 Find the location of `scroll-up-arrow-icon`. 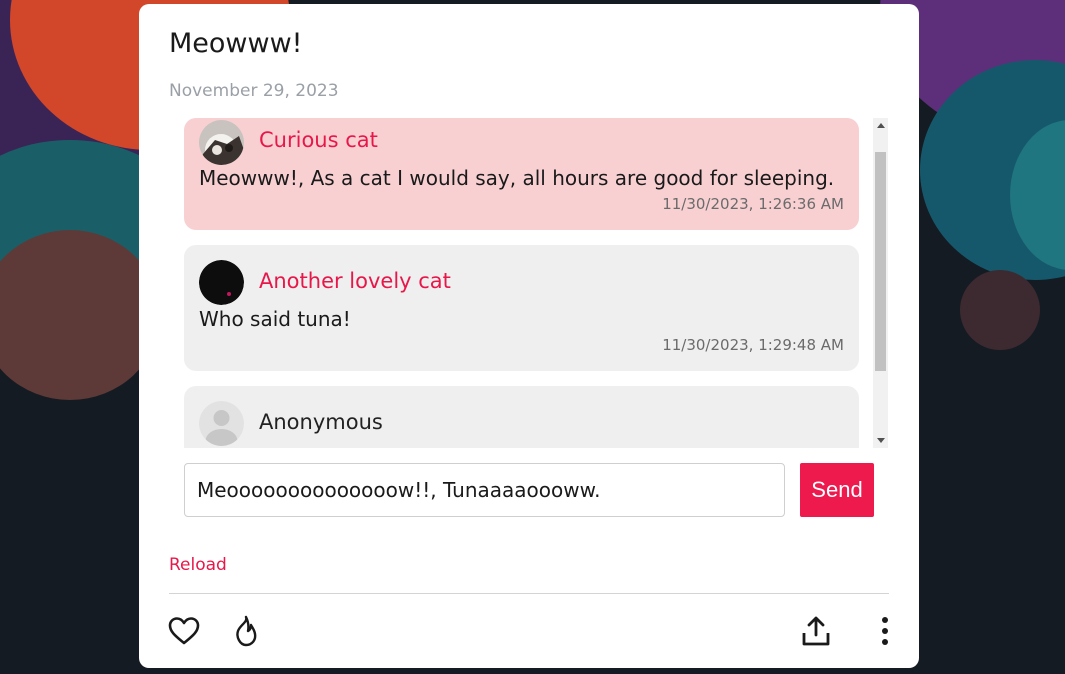

scroll-up-arrow-icon is located at coordinates (880, 125).